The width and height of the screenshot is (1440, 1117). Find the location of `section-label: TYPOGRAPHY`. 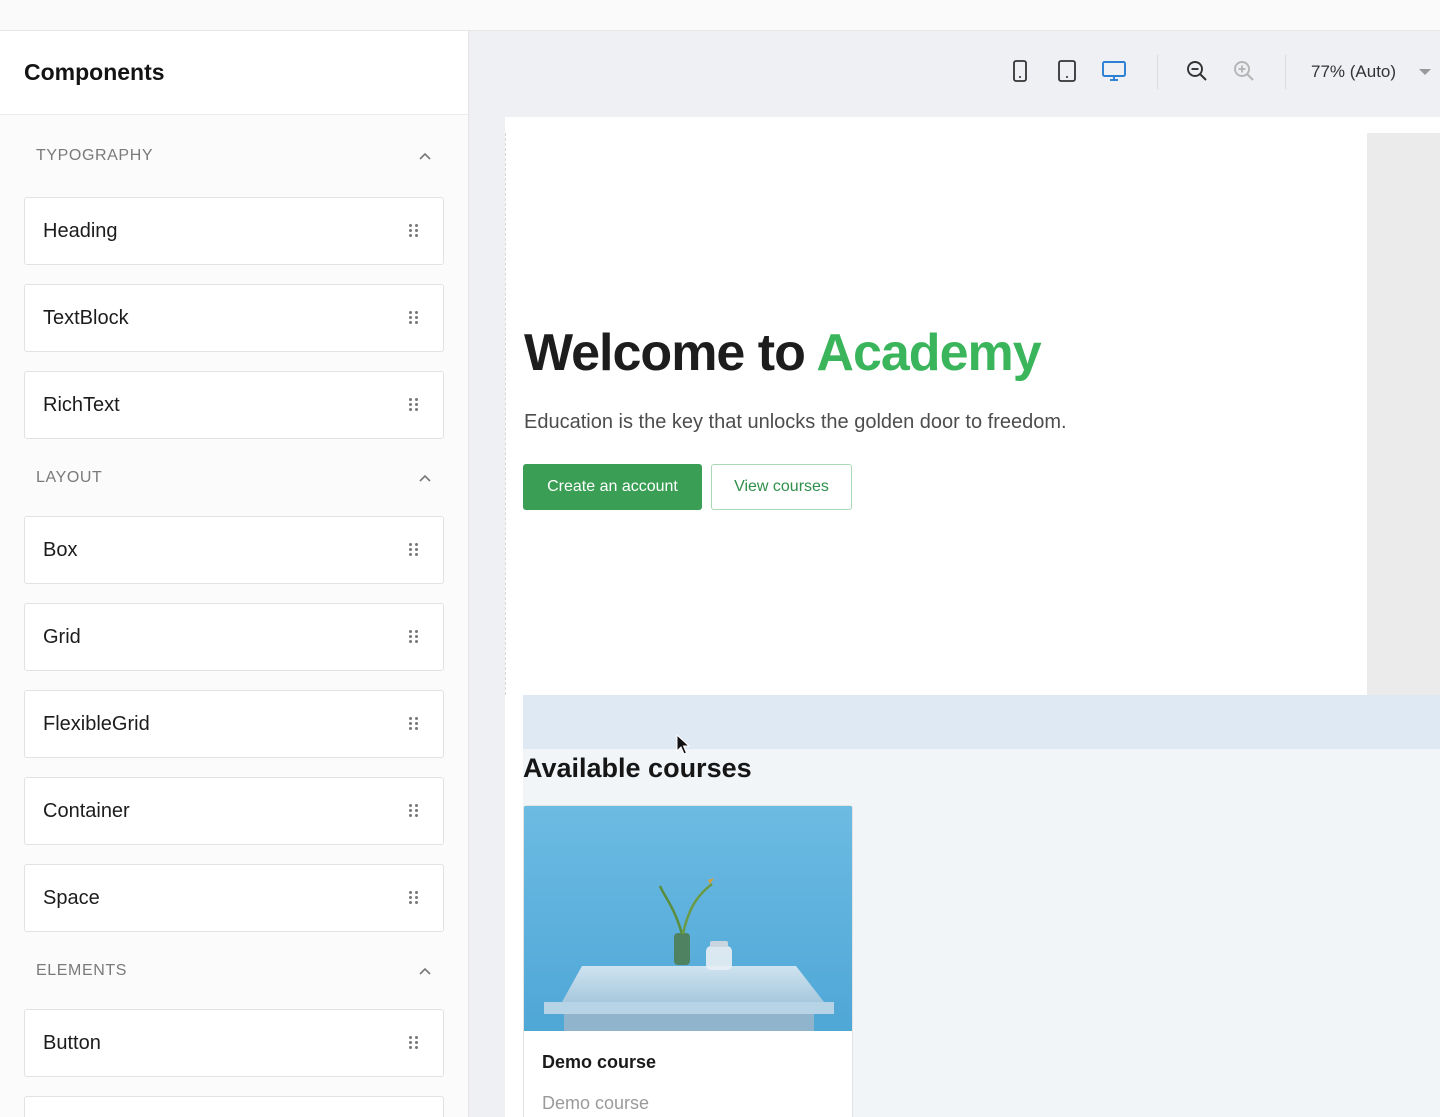

section-label: TYPOGRAPHY is located at coordinates (95, 155).